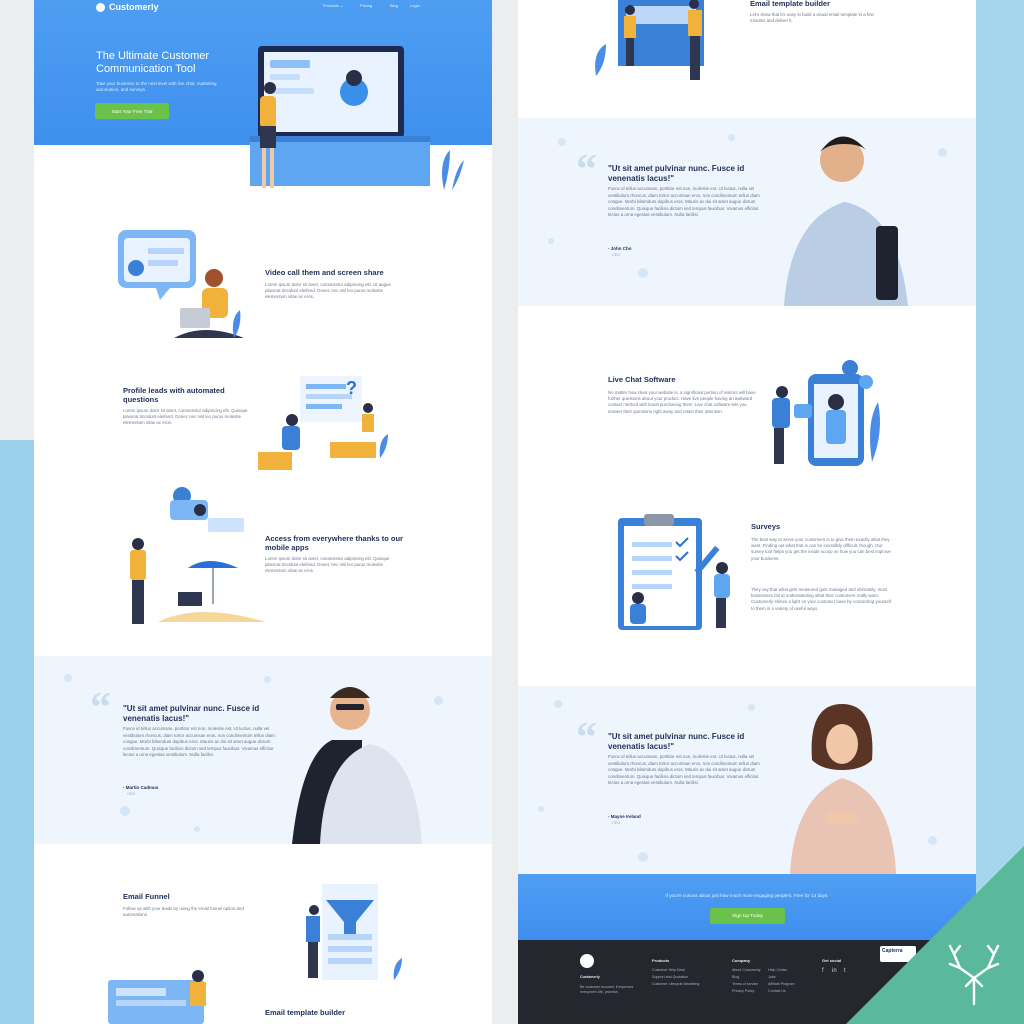 This screenshot has width=1024, height=1024. I want to click on footer-link: Jobs, so click(772, 977).